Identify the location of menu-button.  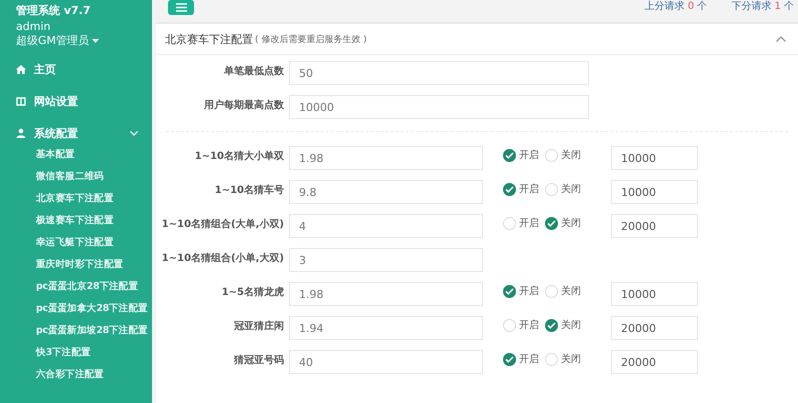
(181, 7).